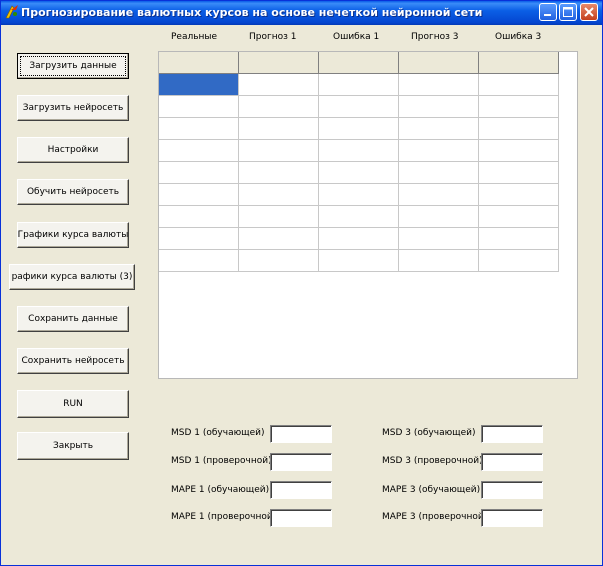  I want to click on msd1-train-field, so click(301, 434).